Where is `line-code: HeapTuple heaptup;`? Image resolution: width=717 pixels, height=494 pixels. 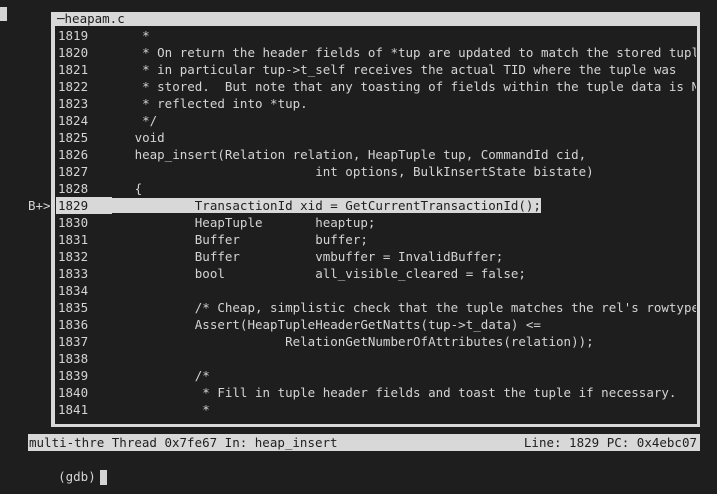 line-code: HeapTuple heaptup; is located at coordinates (244, 222).